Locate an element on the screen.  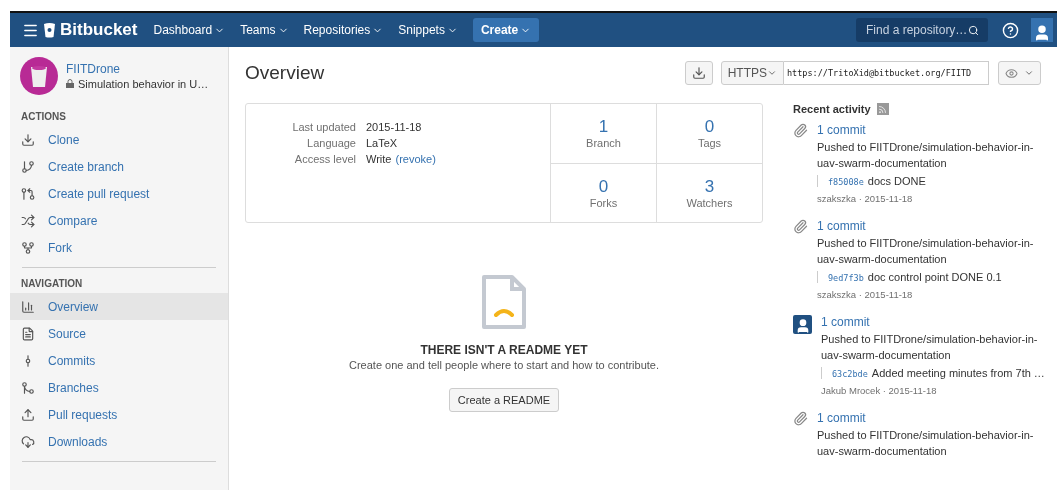
revoke-link: (revoke) is located at coordinates (415, 159).